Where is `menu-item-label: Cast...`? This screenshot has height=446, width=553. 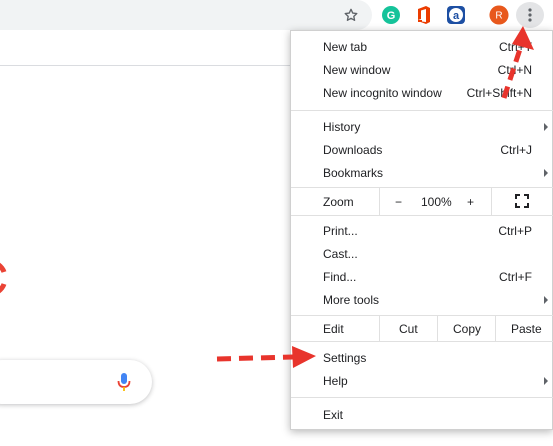
menu-item-label: Cast... is located at coordinates (340, 253).